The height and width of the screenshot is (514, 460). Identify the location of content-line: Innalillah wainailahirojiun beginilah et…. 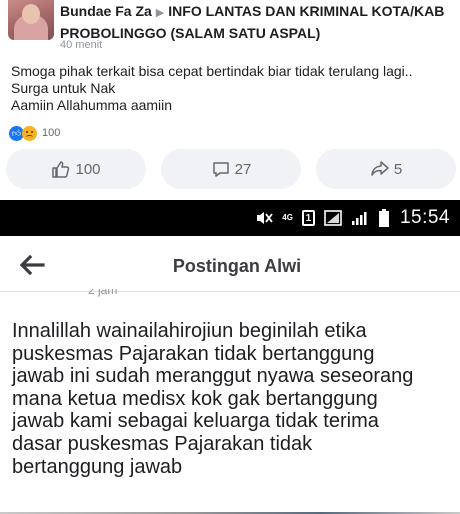
(189, 331).